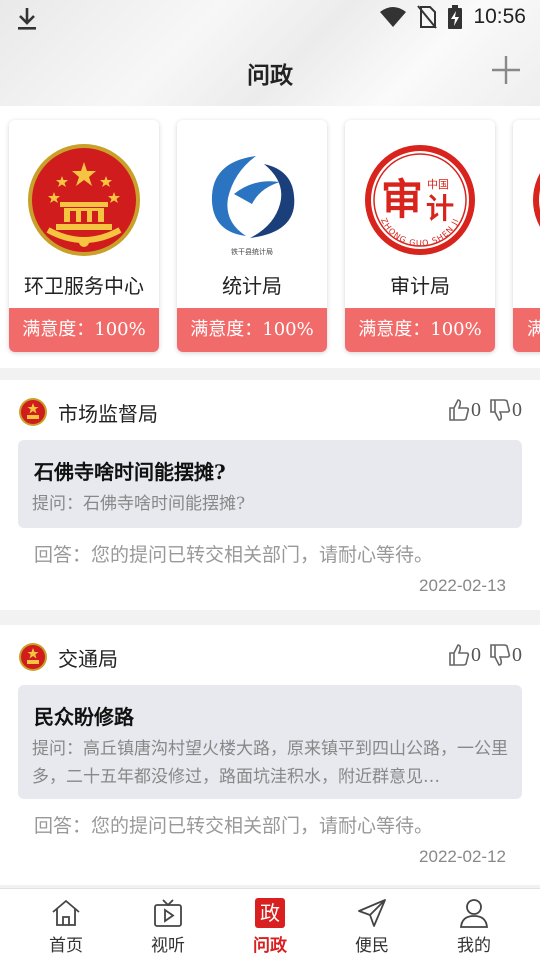  I want to click on status-bar: 10:56, so click(270, 19).